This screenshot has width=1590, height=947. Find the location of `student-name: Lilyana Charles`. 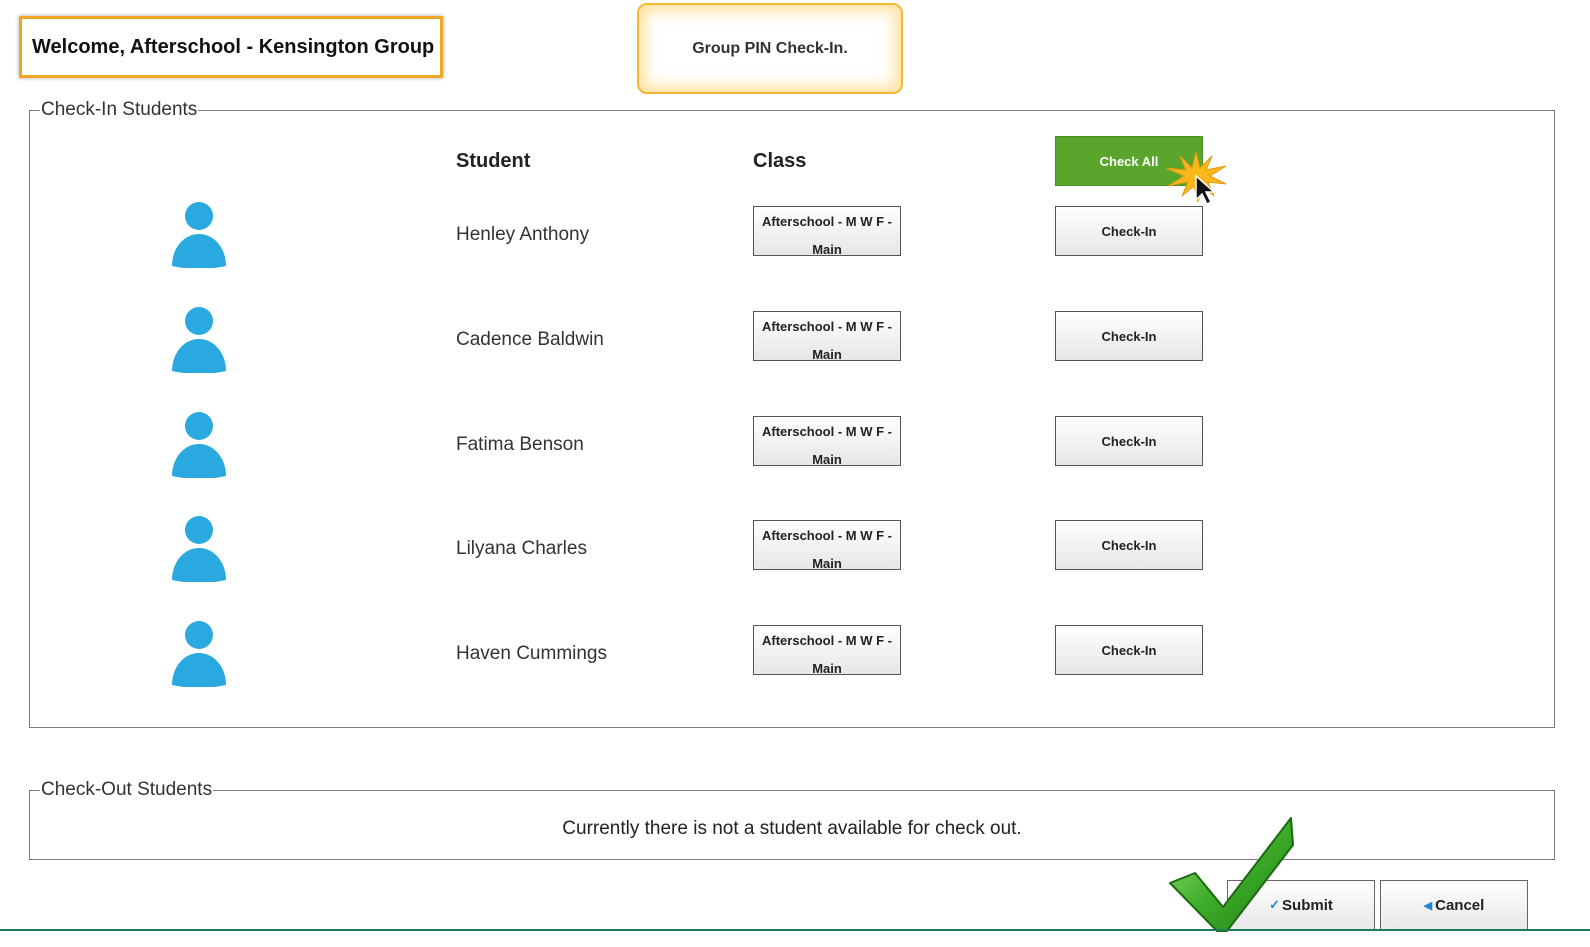

student-name: Lilyana Charles is located at coordinates (521, 548).